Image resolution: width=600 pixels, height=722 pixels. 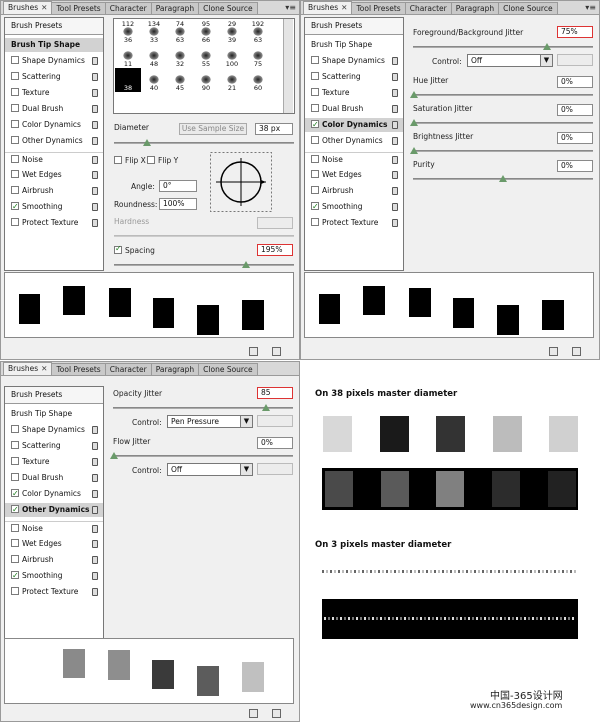 I want to click on brush-tip-cell: 75, so click(x=258, y=56).